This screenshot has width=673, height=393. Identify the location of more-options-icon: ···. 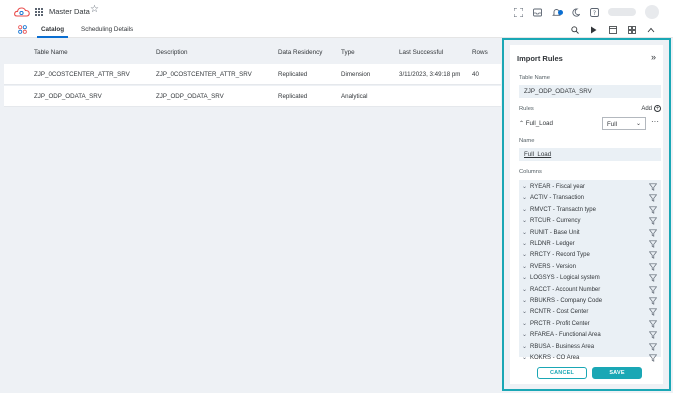
(655, 122).